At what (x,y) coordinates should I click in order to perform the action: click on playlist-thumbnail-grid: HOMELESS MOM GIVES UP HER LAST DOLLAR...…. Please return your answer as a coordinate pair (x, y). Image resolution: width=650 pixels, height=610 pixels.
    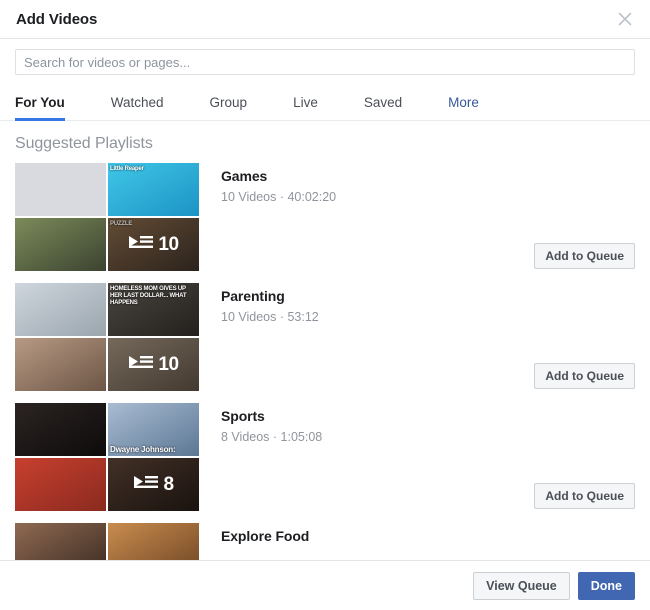
    Looking at the image, I should click on (109, 337).